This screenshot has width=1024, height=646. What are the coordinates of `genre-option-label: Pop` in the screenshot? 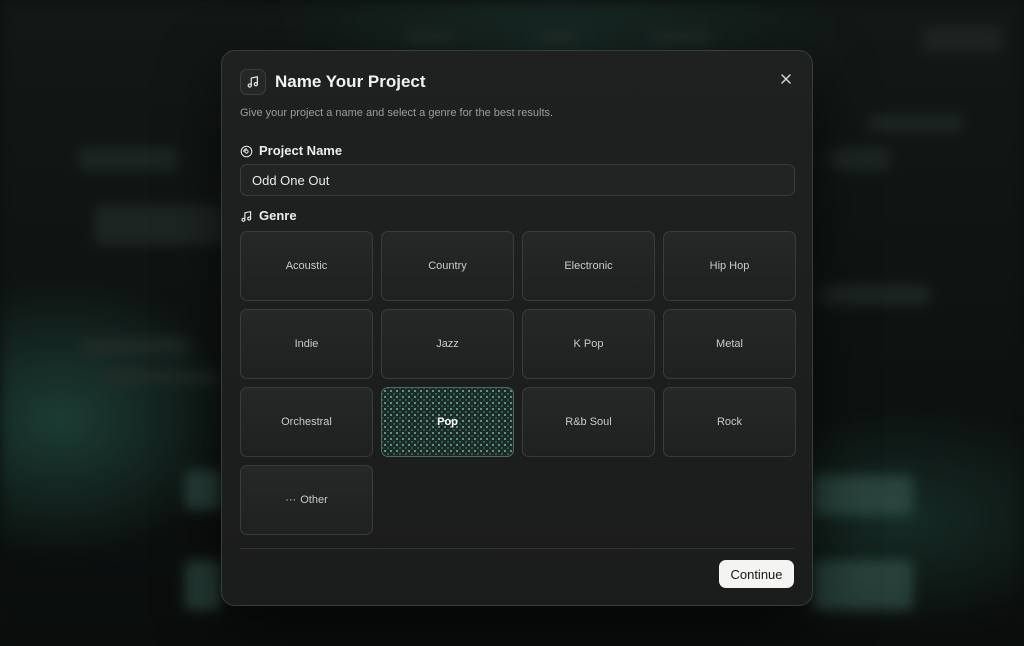 It's located at (447, 422).